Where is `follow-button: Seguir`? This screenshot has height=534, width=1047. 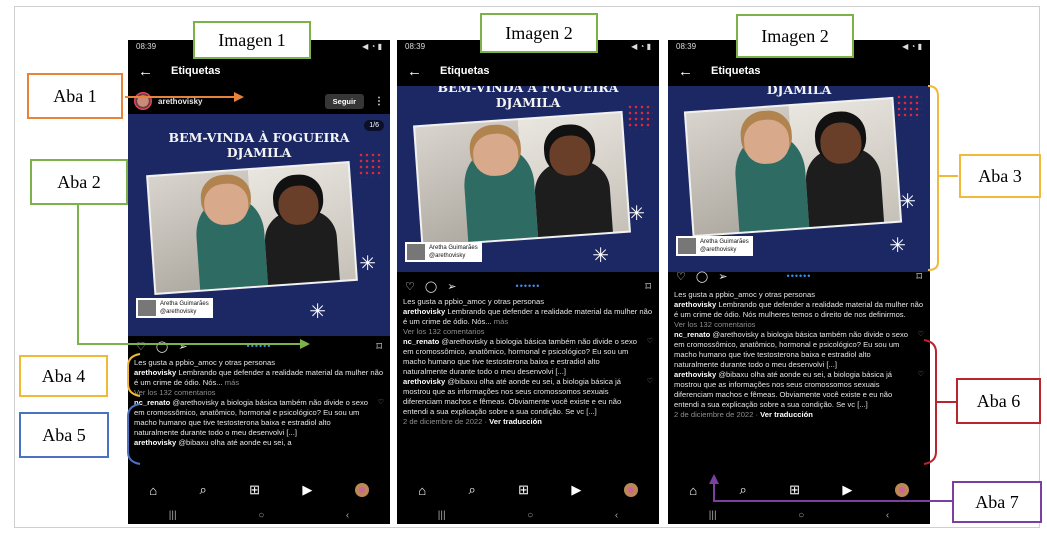 follow-button: Seguir is located at coordinates (344, 101).